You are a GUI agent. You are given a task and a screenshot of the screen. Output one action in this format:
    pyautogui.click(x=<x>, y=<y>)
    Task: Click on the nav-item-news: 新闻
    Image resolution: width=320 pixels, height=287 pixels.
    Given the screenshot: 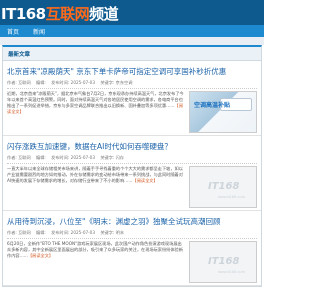 What is the action you would take?
    pyautogui.click(x=39, y=31)
    